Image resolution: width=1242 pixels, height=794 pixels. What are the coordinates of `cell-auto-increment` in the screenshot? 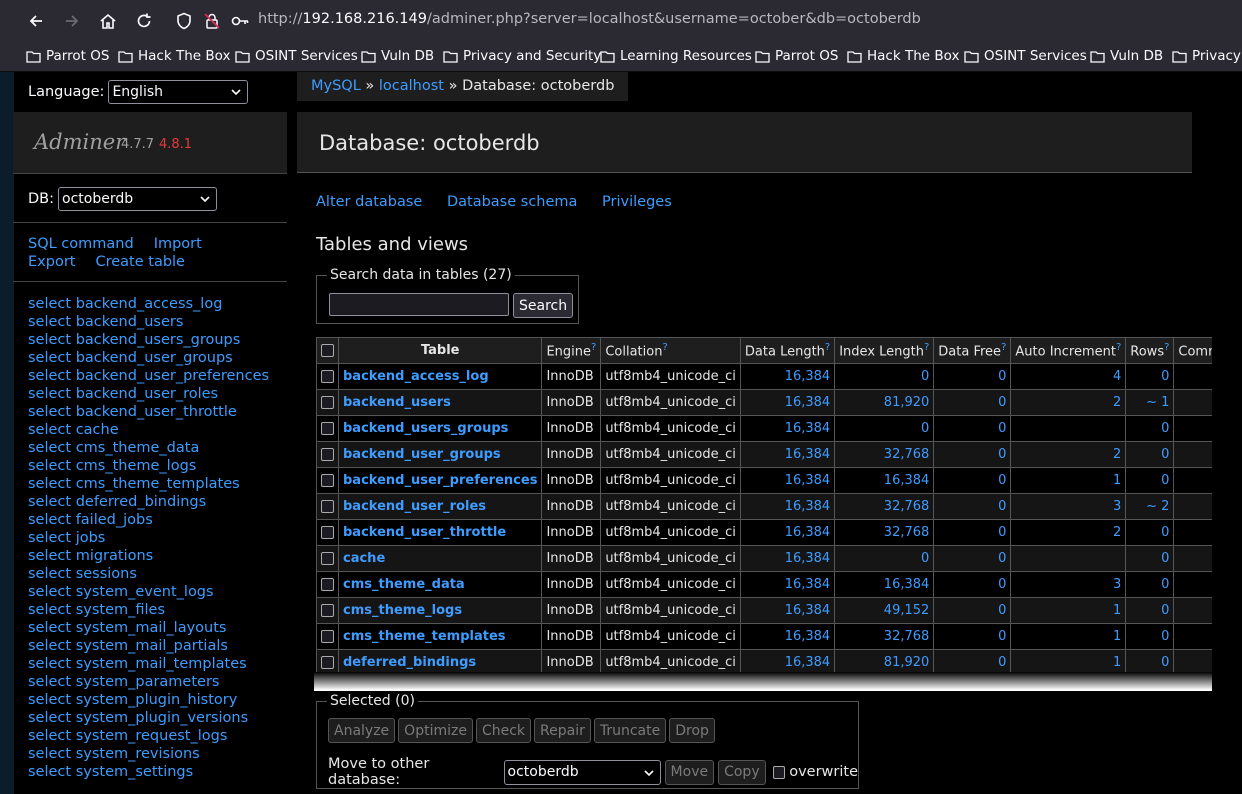 It's located at (1068, 428).